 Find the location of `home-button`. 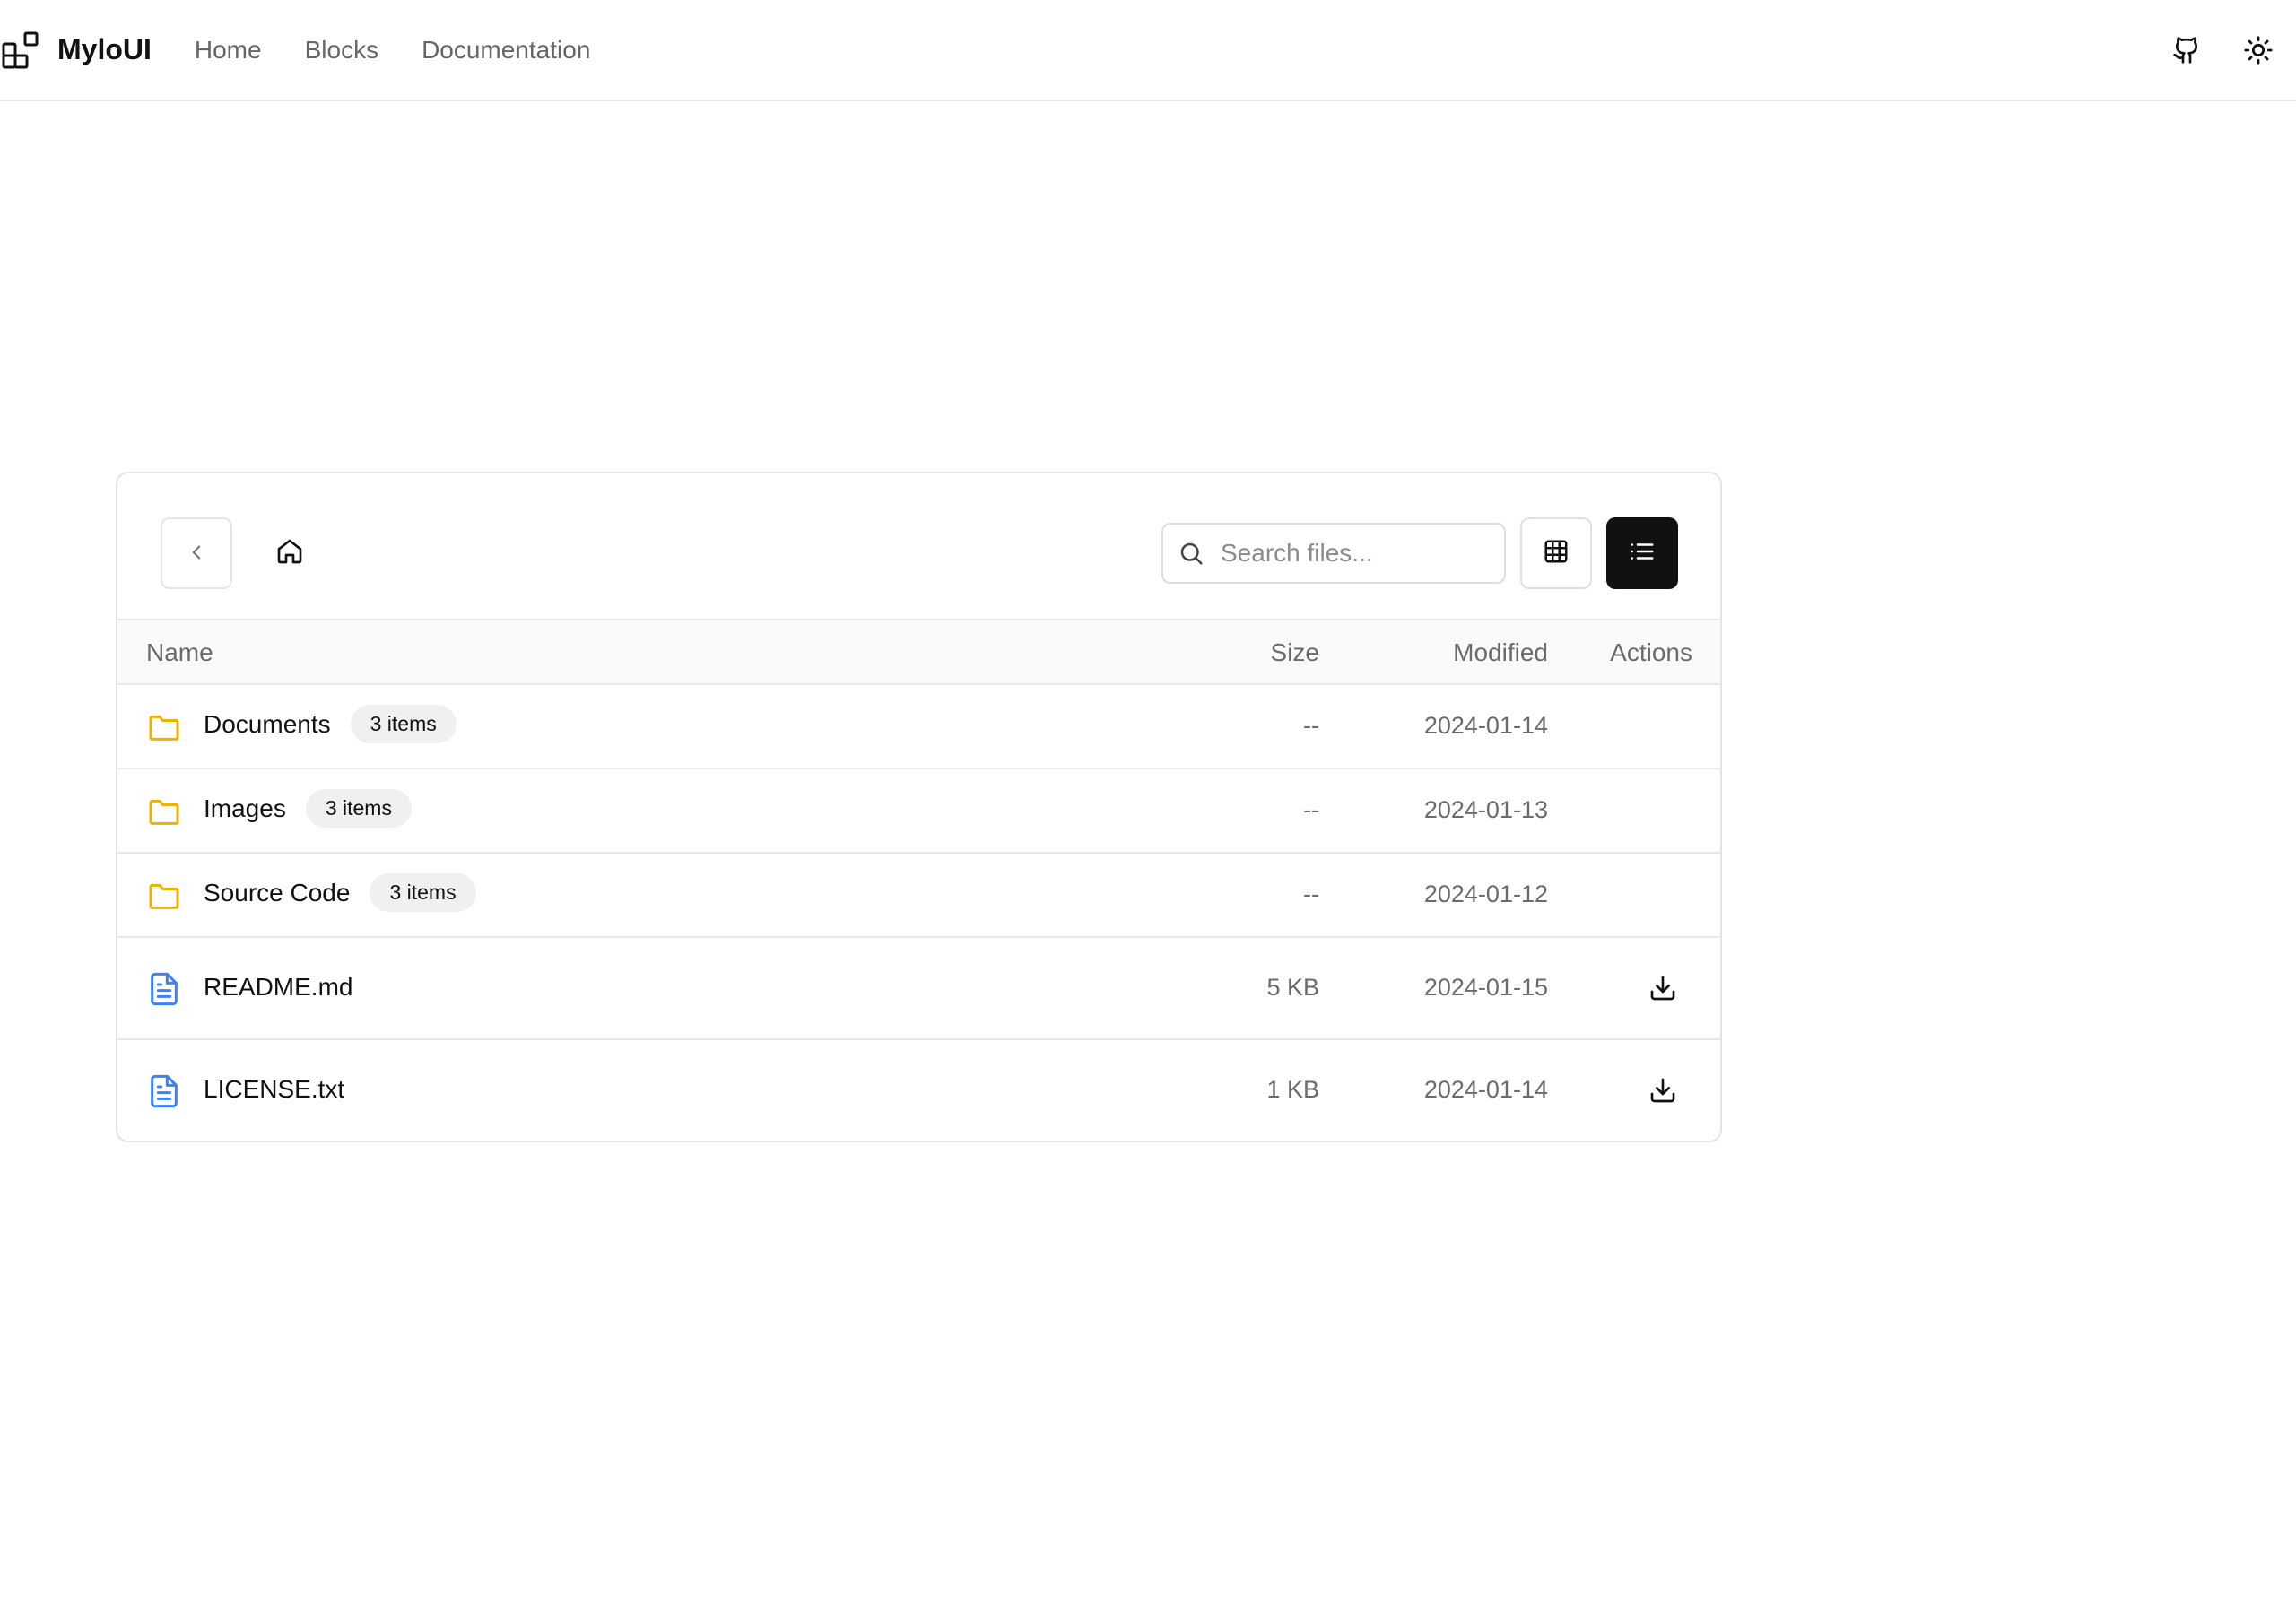

home-button is located at coordinates (290, 553).